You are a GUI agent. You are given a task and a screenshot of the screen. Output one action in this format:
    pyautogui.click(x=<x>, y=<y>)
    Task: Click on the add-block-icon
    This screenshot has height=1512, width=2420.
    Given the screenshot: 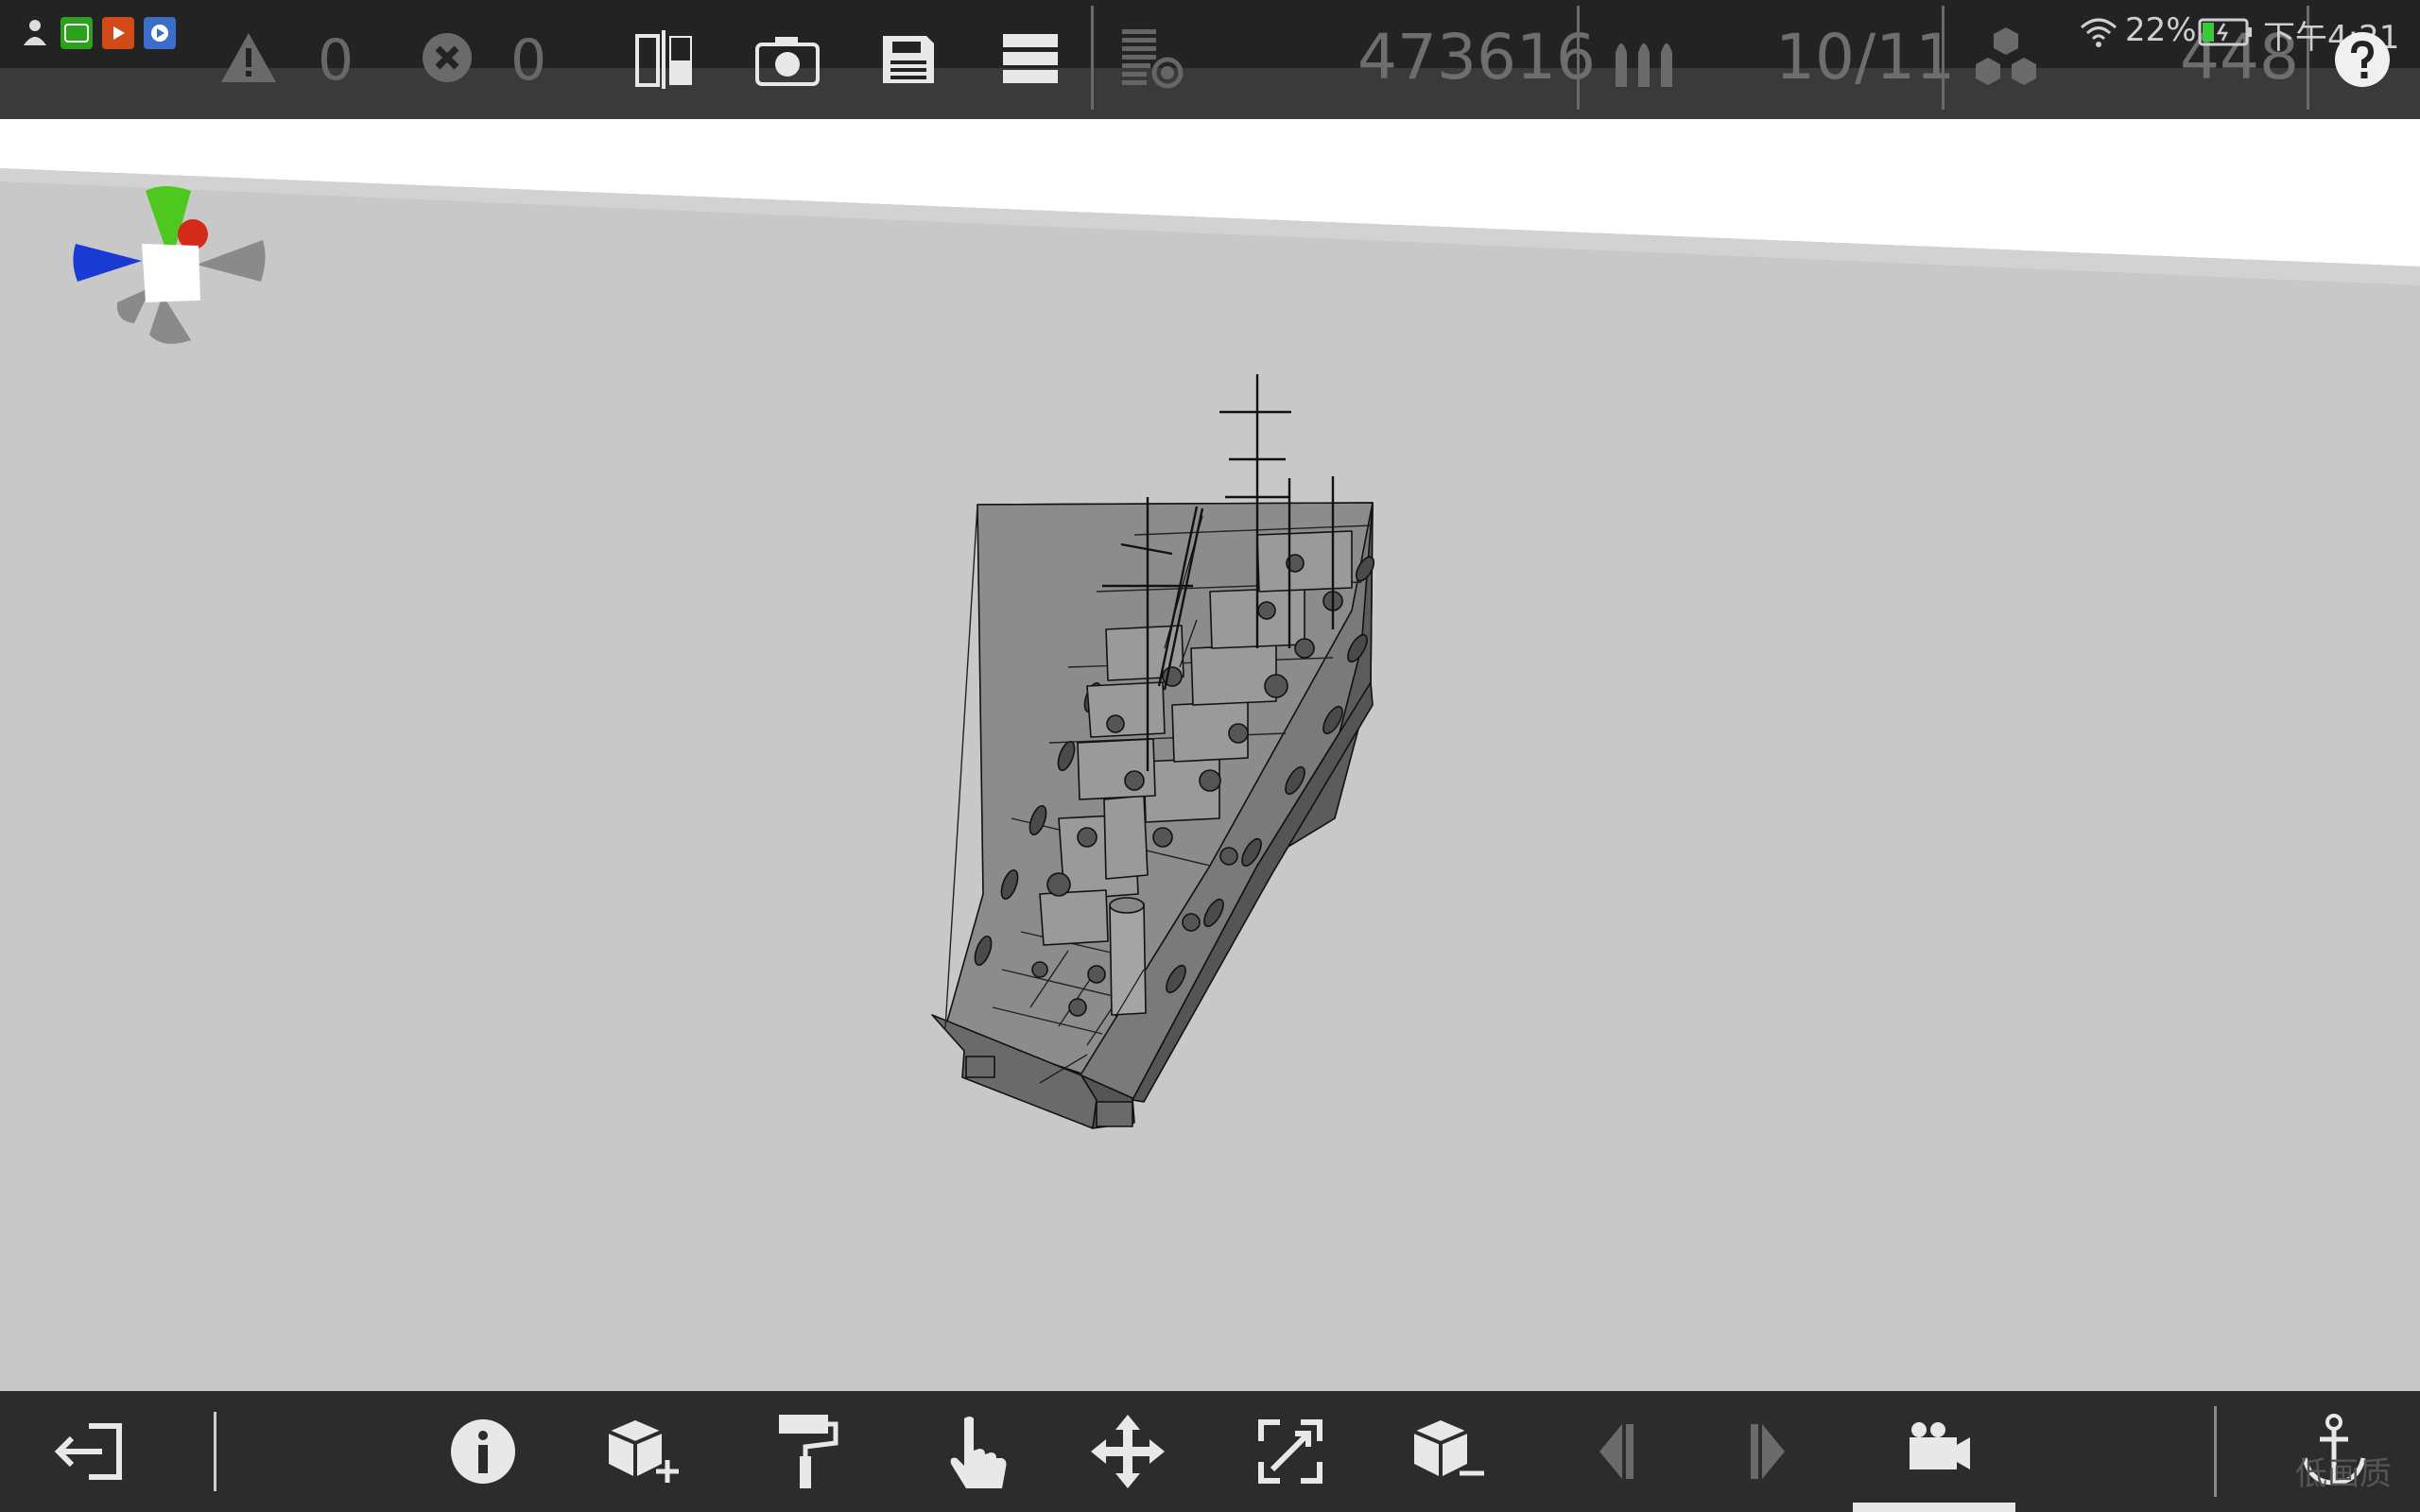 What is the action you would take?
    pyautogui.click(x=643, y=1451)
    